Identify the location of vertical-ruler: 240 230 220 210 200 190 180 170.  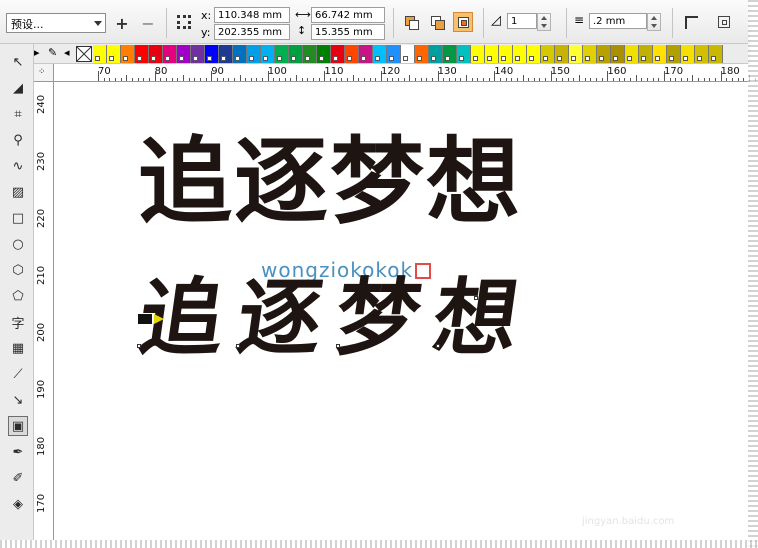
(44, 311).